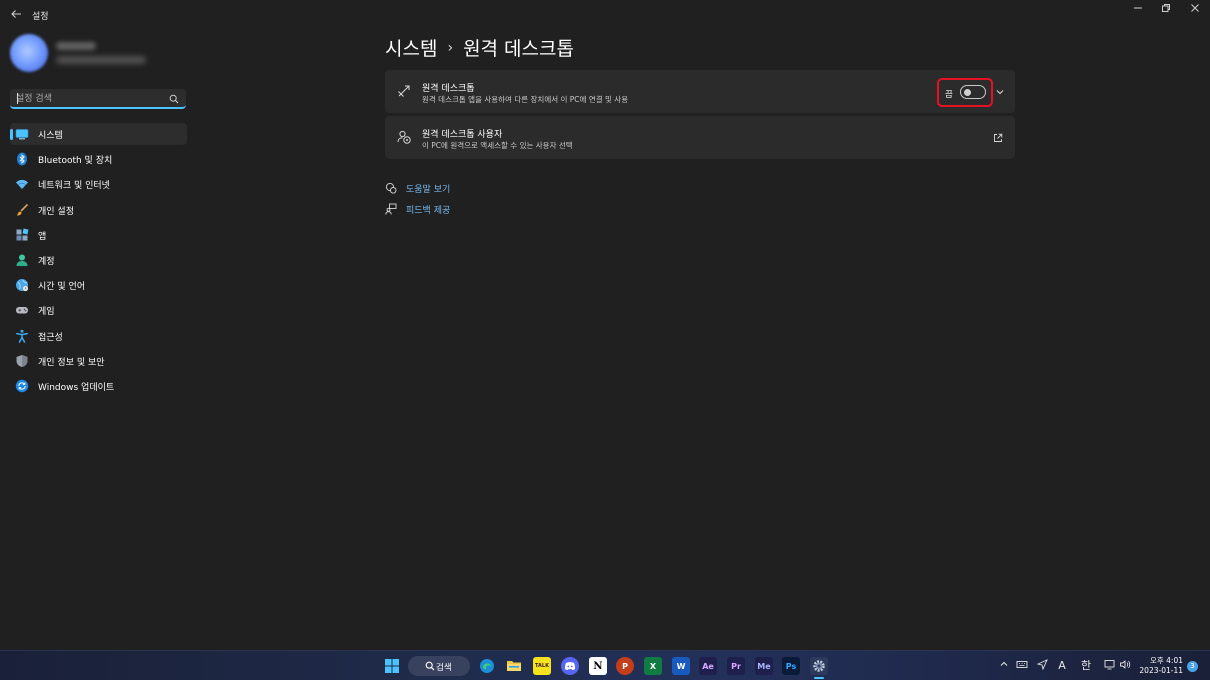 This screenshot has height=680, width=1210. I want to click on personalization-brush-icon, so click(22, 210).